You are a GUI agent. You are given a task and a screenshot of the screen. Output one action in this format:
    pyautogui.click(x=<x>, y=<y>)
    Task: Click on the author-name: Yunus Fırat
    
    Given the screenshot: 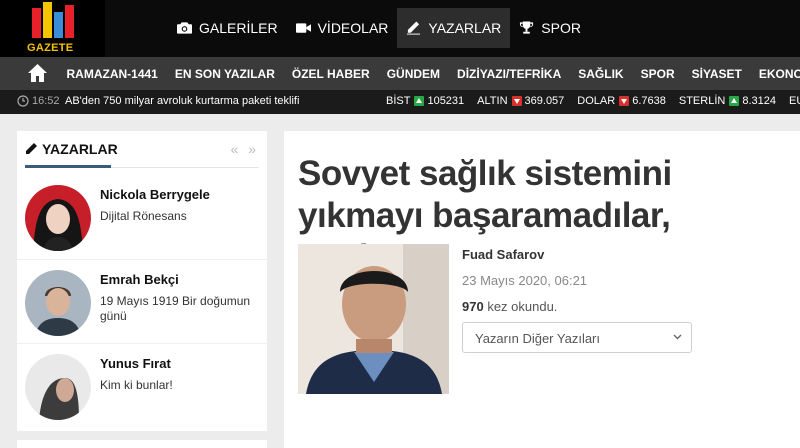 What is the action you would take?
    pyautogui.click(x=135, y=363)
    